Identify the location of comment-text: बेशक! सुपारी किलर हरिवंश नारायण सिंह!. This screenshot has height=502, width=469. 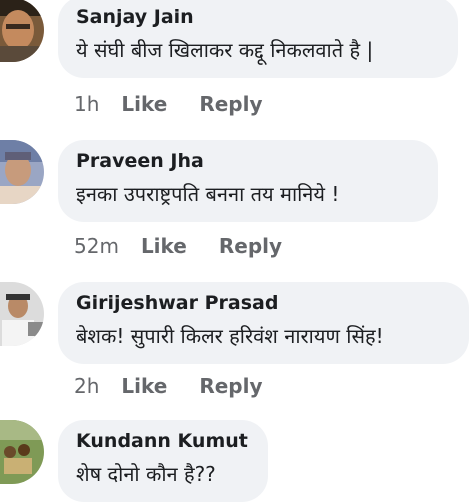
(230, 336).